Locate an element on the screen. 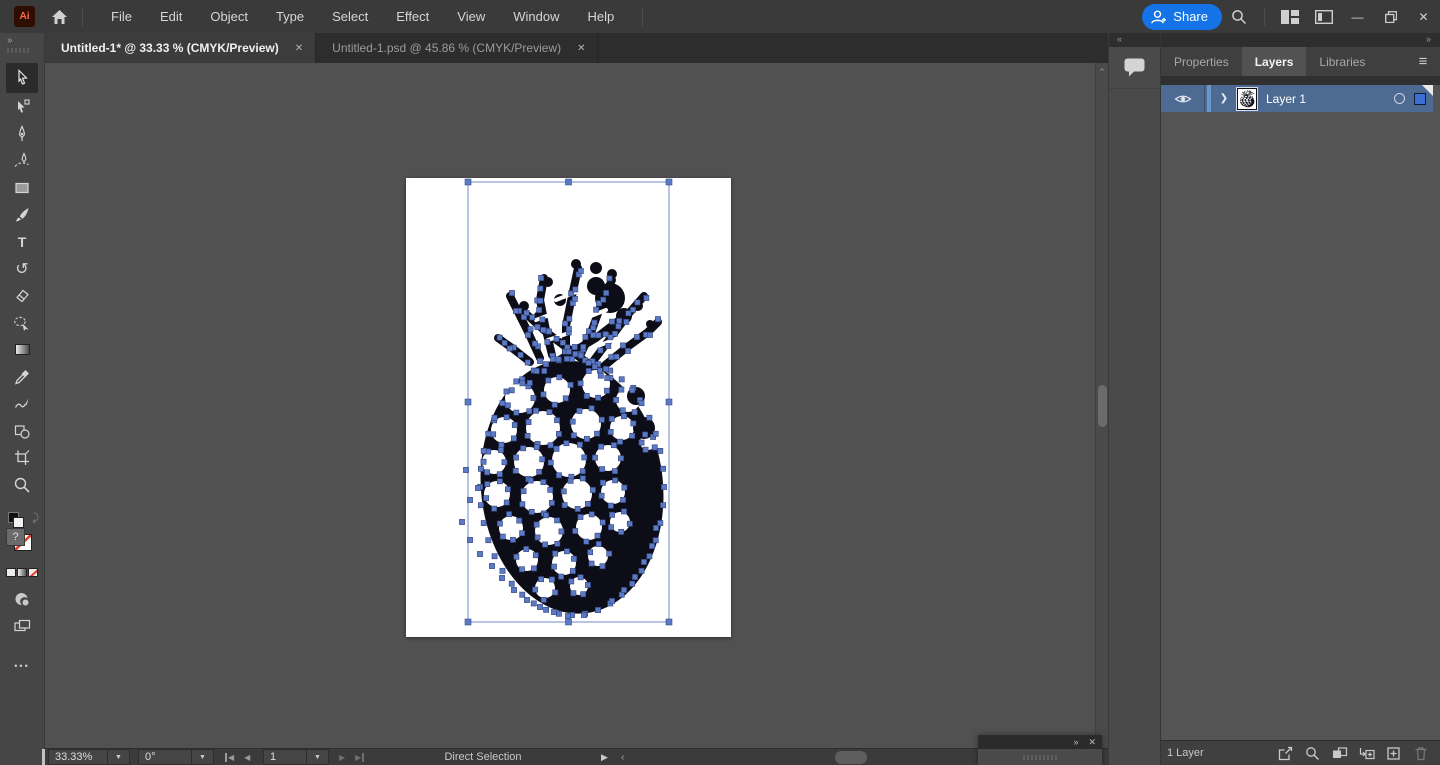 This screenshot has width=1440, height=765. vertical-scroll-thumb is located at coordinates (1102, 406).